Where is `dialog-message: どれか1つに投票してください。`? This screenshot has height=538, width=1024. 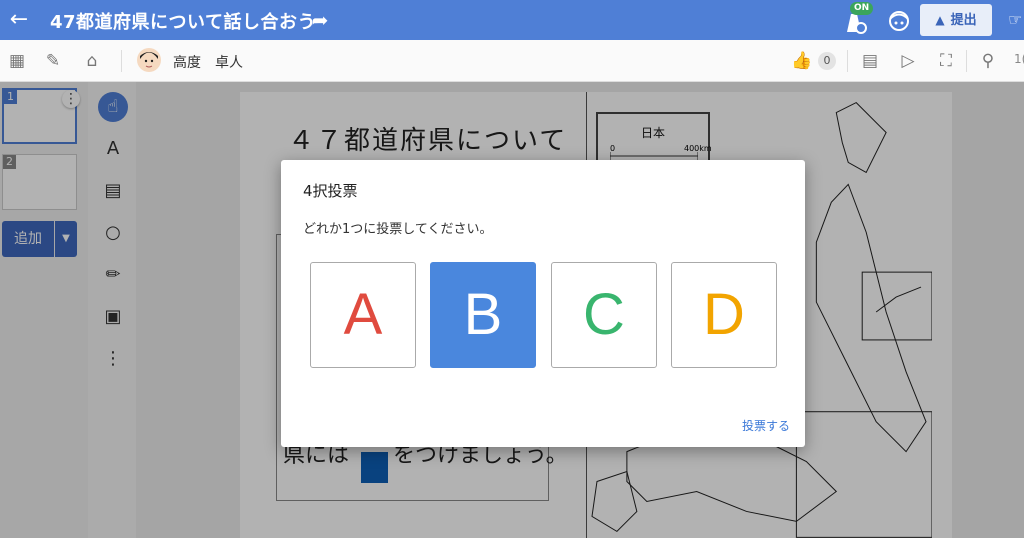
dialog-message: どれか1つに投票してください。 is located at coordinates (398, 229).